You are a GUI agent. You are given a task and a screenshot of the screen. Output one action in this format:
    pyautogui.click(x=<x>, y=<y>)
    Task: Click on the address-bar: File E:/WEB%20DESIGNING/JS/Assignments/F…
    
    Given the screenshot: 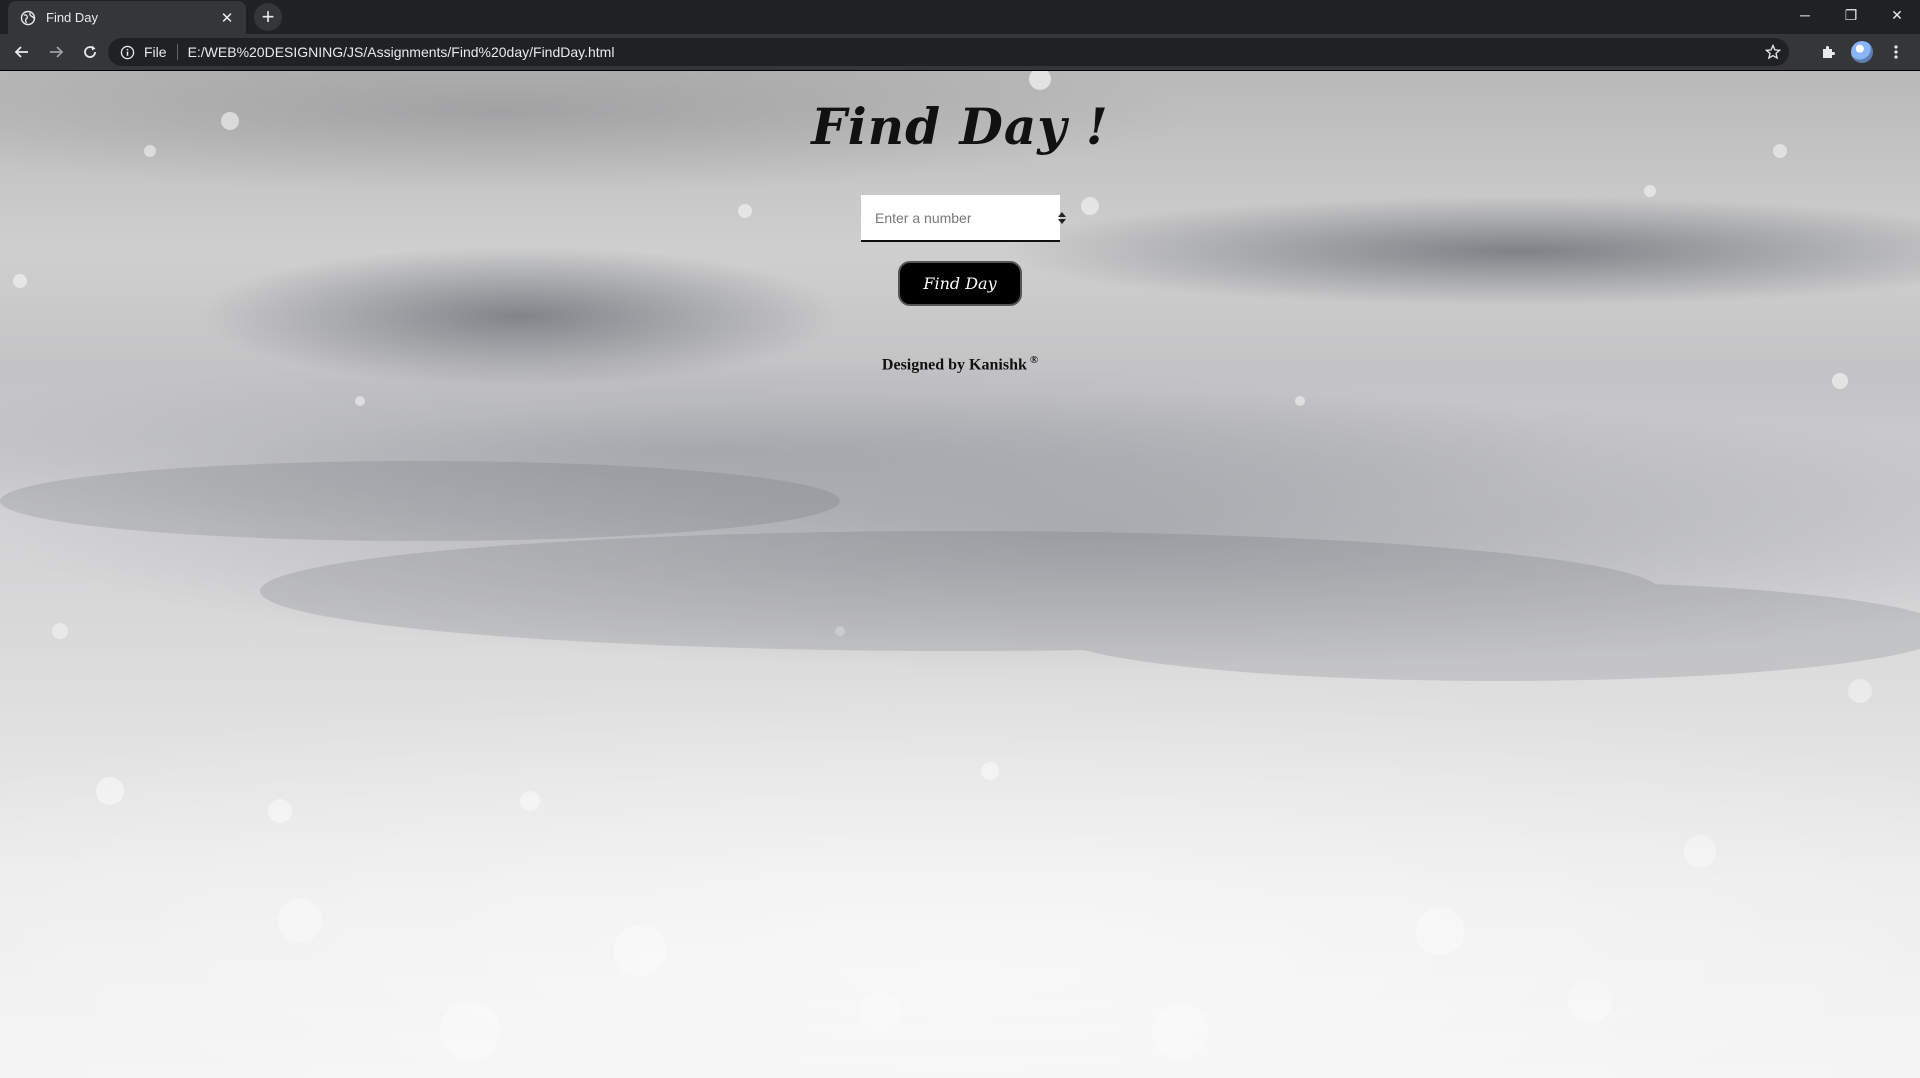 What is the action you would take?
    pyautogui.click(x=948, y=52)
    